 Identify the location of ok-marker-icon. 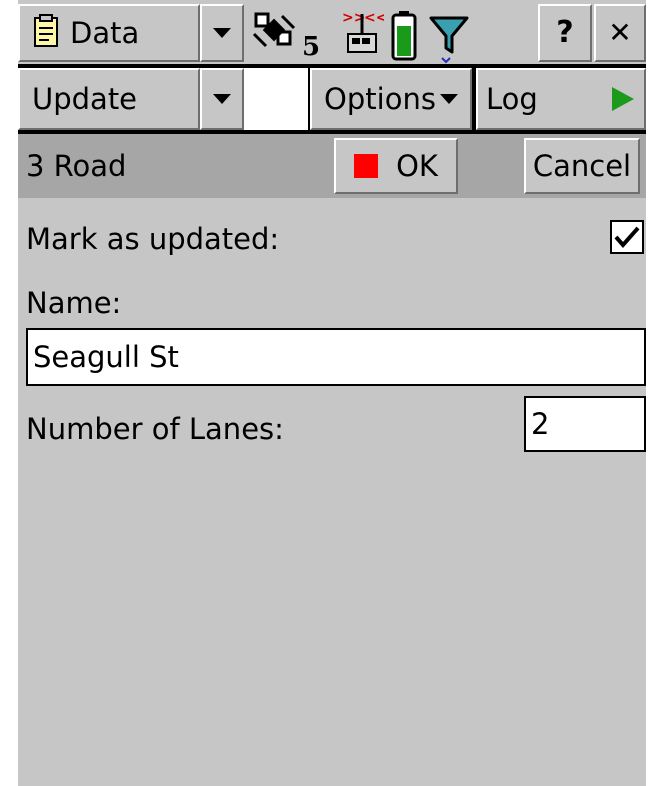
(366, 166).